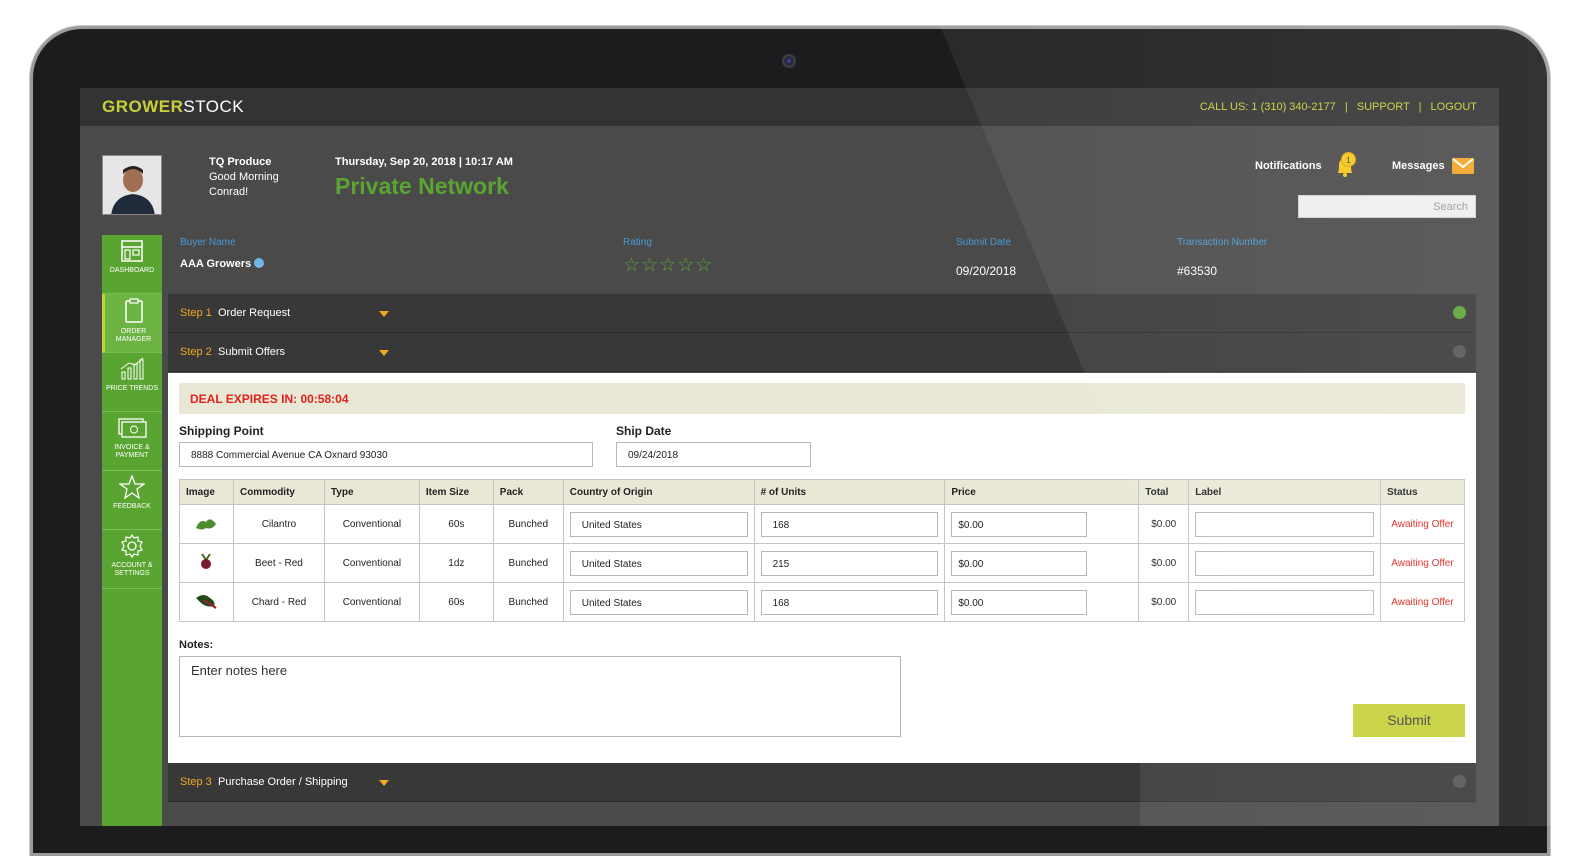 The height and width of the screenshot is (856, 1595). I want to click on submit-date-value: 09/20/2018, so click(986, 271).